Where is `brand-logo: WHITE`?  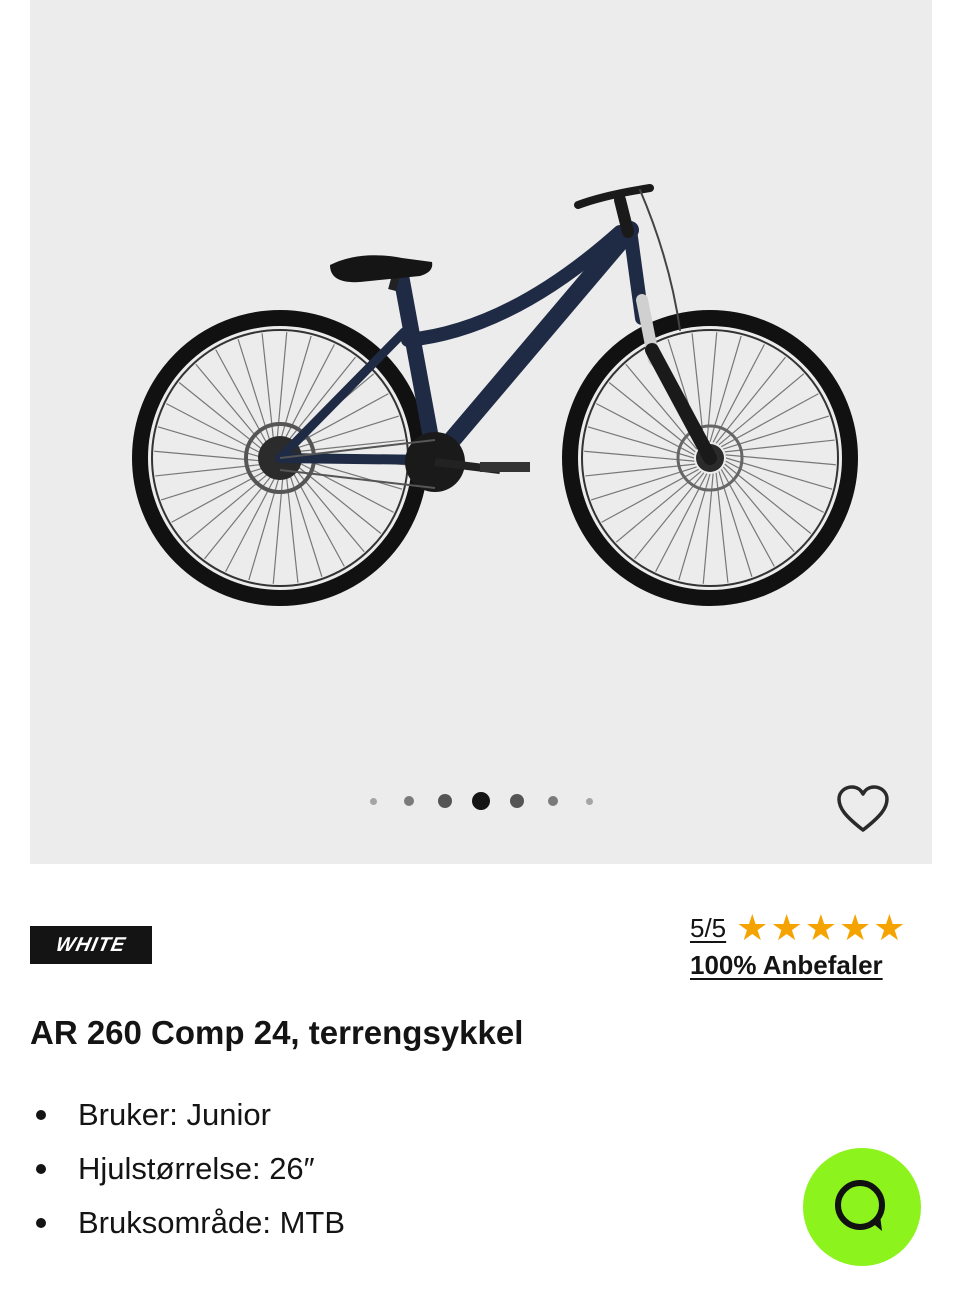
brand-logo: WHITE is located at coordinates (91, 945).